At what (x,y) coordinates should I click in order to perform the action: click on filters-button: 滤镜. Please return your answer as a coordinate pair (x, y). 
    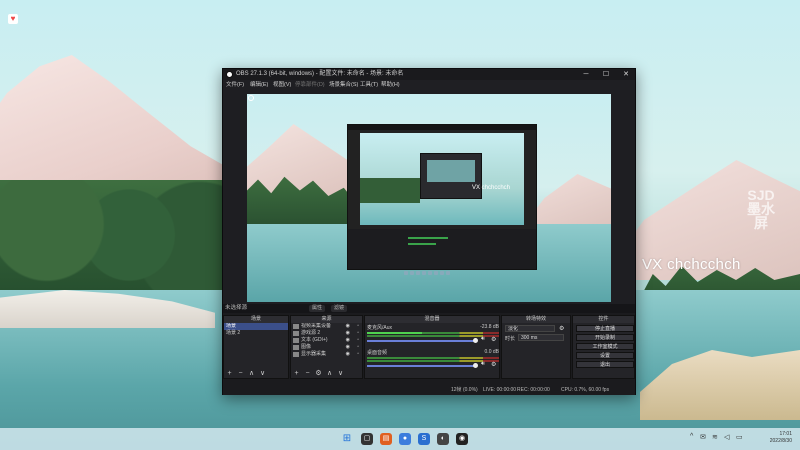
    Looking at the image, I should click on (339, 308).